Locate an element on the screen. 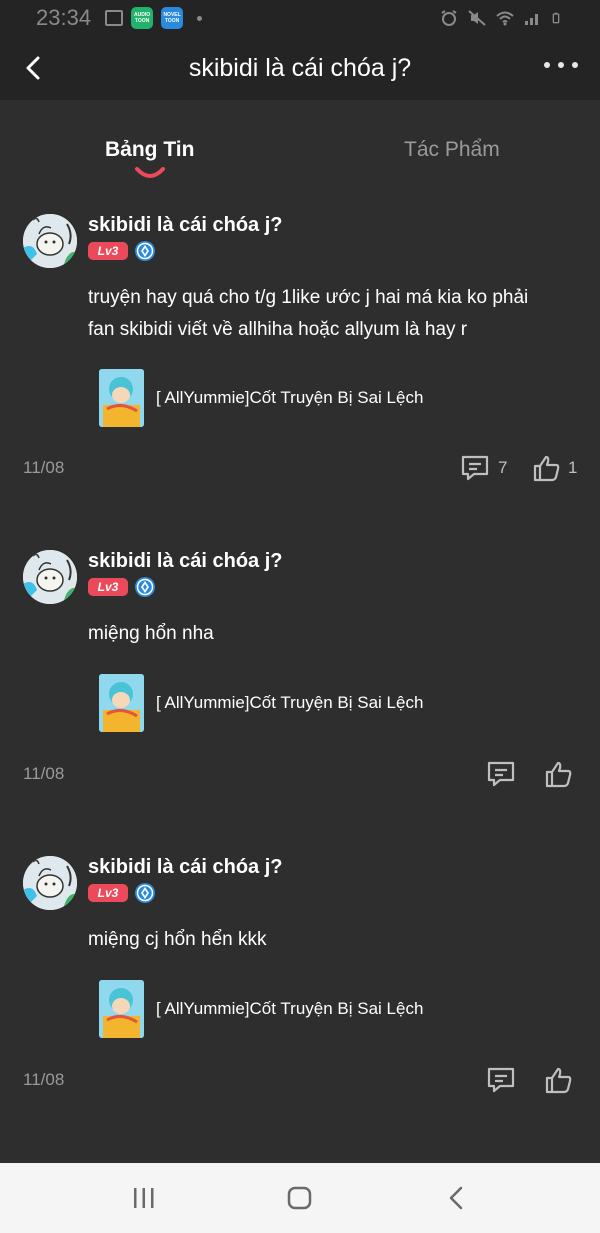 Image resolution: width=600 pixels, height=1233 pixels. post-text-line: miệng cj hổn hển kkk is located at coordinates (177, 939).